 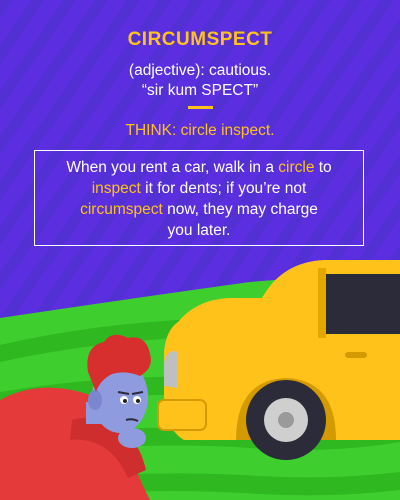 I want to click on sentence-part: it for dents; if you’re not, so click(x=223, y=188).